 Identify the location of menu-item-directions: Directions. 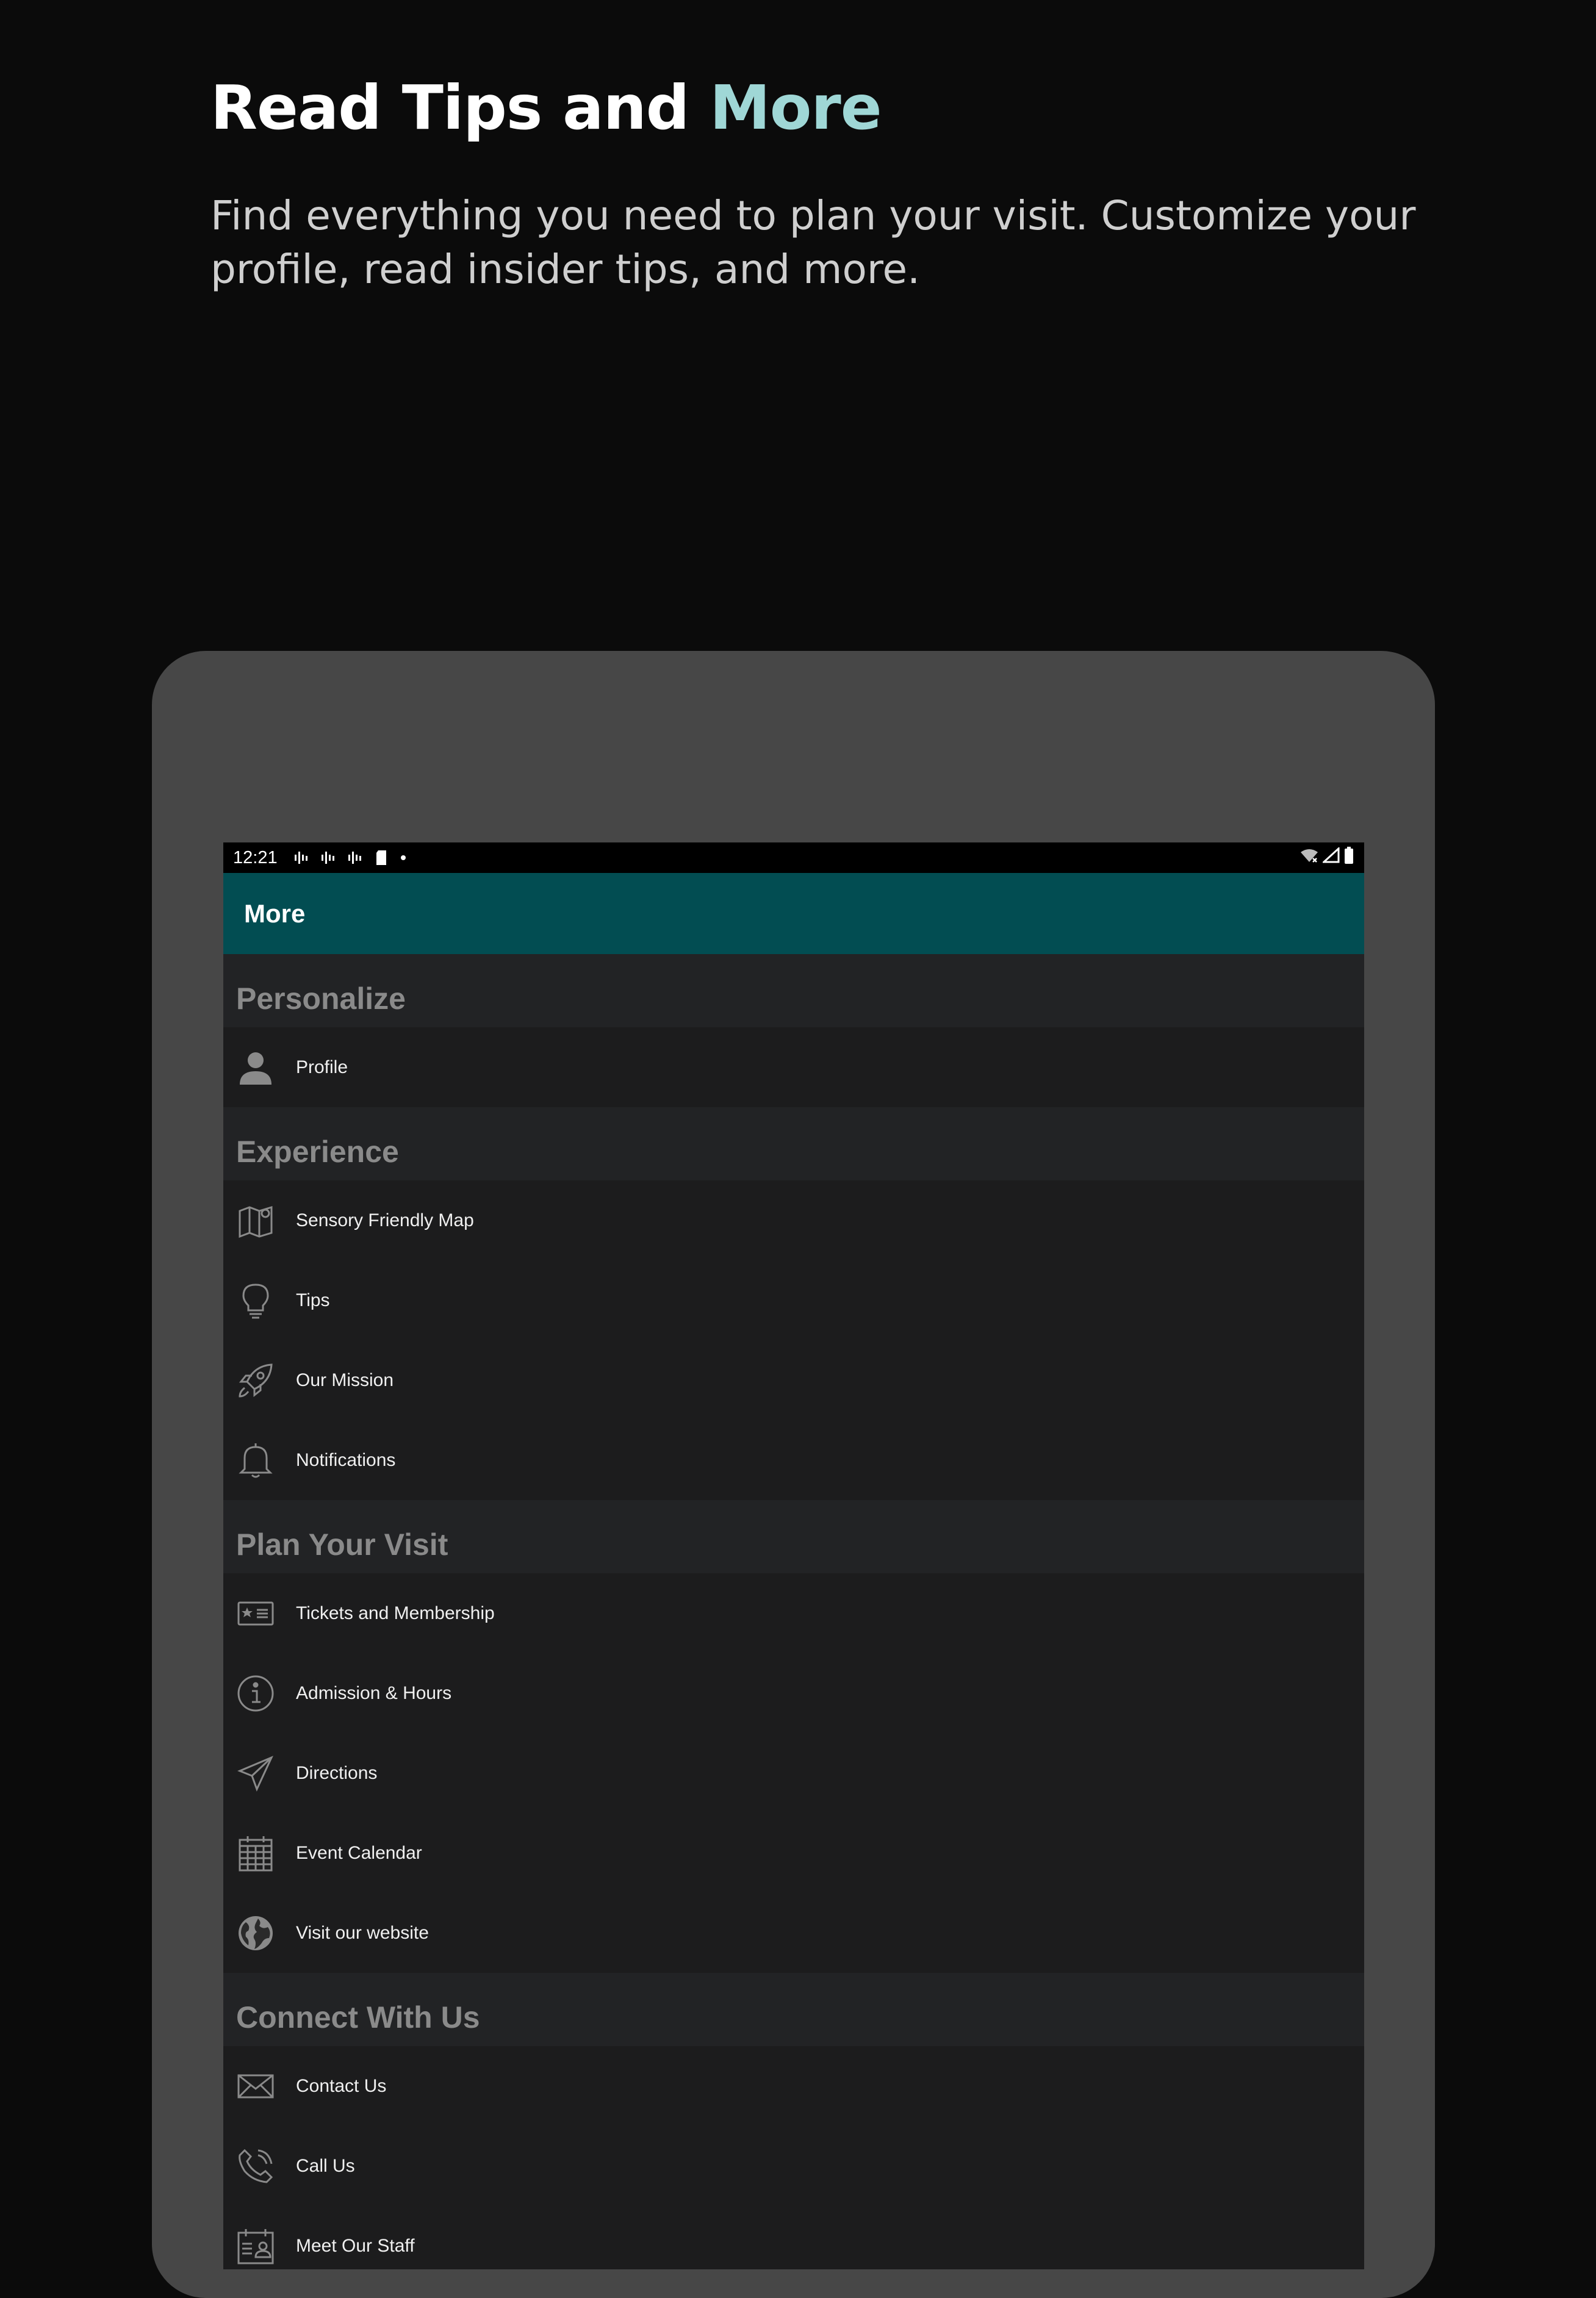
(793, 1773).